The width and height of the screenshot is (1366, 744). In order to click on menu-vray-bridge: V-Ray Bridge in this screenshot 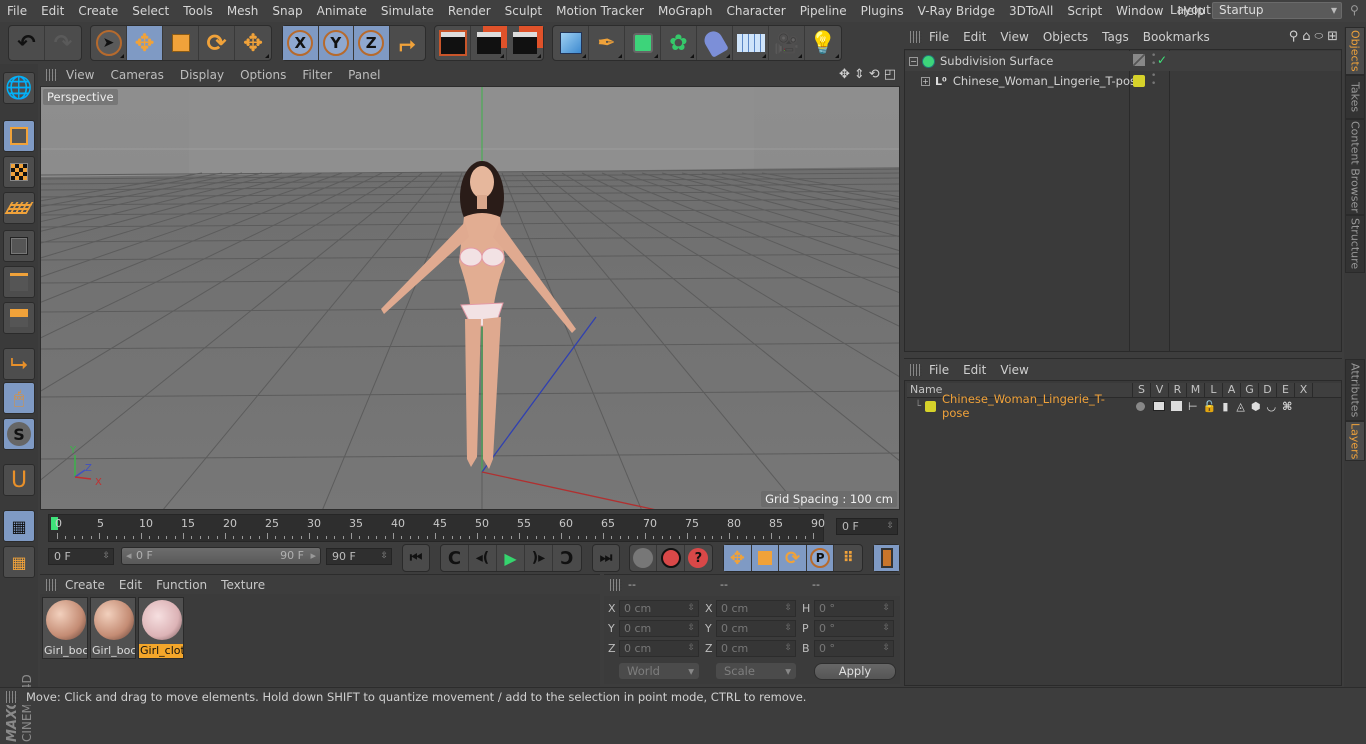, I will do `click(956, 11)`.